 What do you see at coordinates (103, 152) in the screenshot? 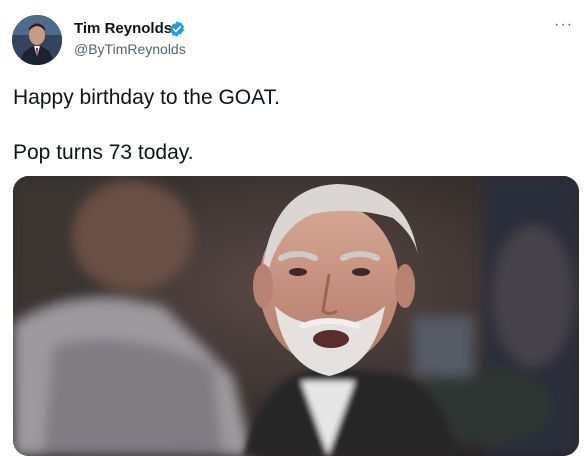
I see `tweet-text-line-2: Pop turns 73 today.` at bounding box center [103, 152].